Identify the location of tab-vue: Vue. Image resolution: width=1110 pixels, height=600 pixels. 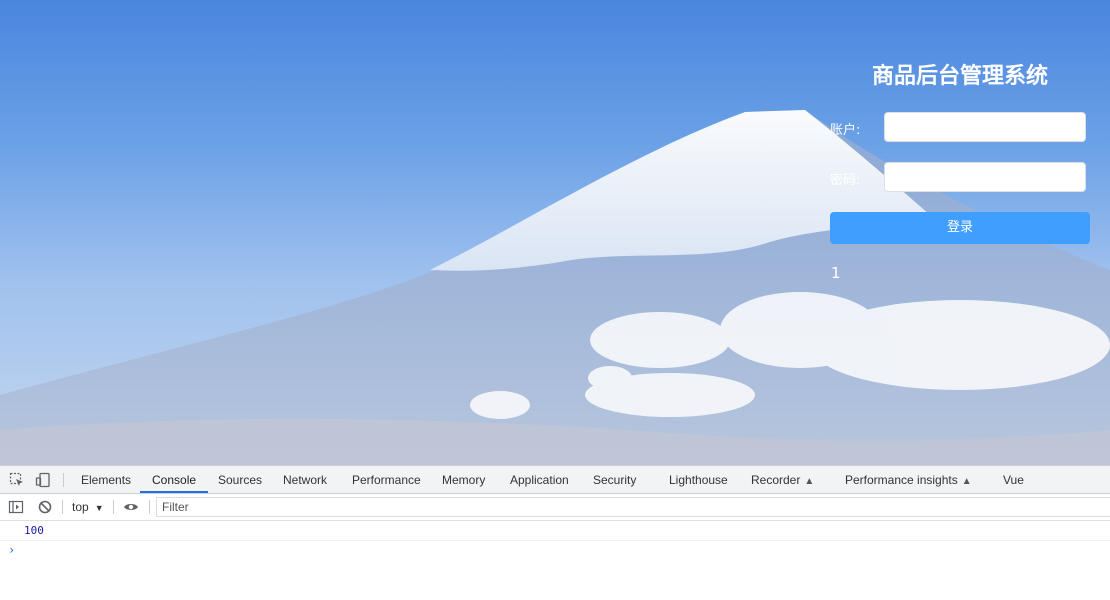
(1013, 479).